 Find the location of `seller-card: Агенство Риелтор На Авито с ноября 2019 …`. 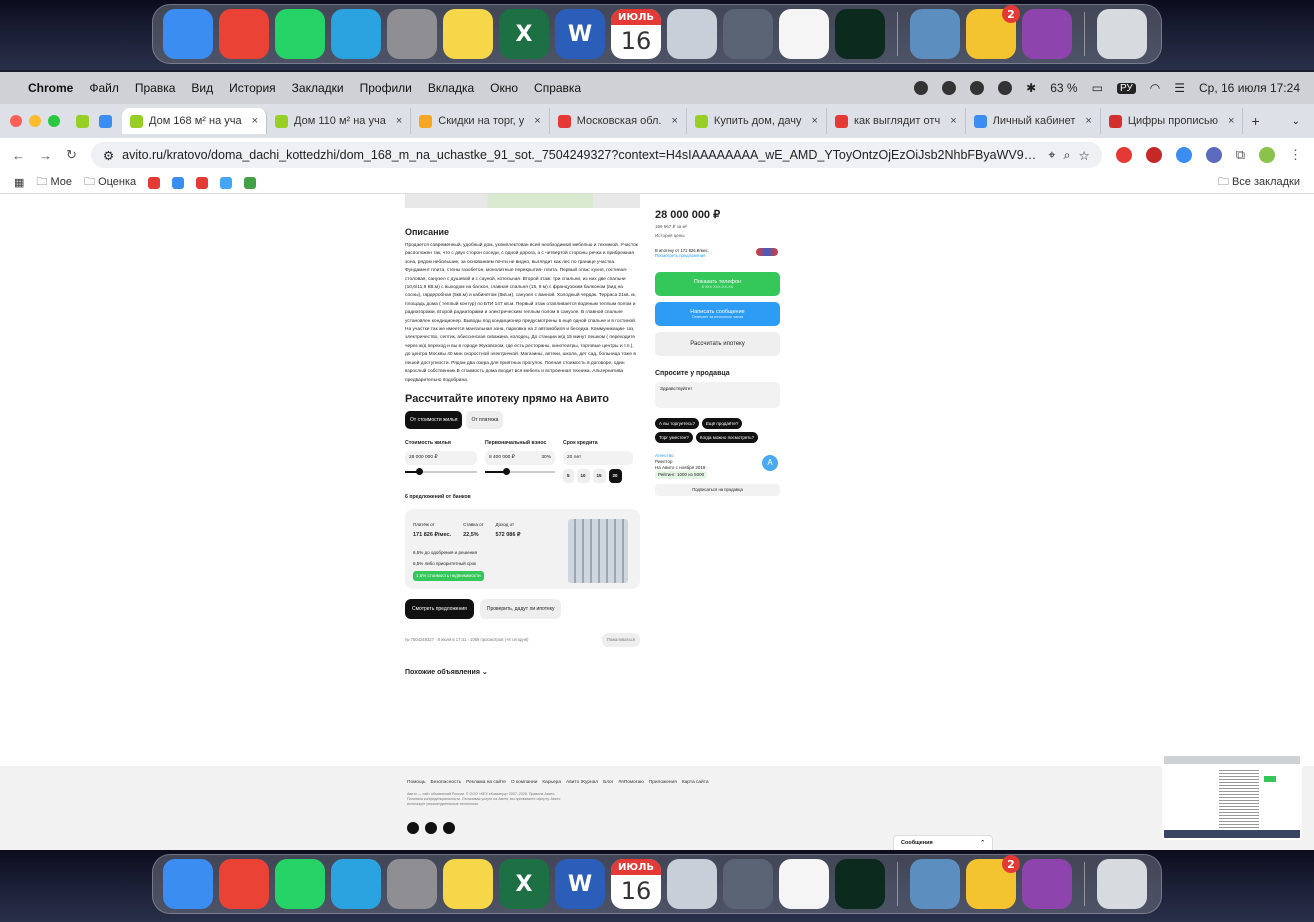

seller-card: Агенство Риелтор На Авито с ноября 2019 … is located at coordinates (717, 474).